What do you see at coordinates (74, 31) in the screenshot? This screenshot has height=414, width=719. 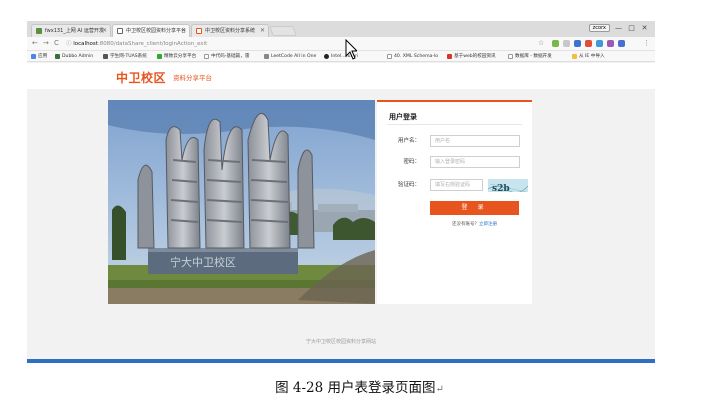 I see `tab-label: fwx131_上网 AI 运营开发` at bounding box center [74, 31].